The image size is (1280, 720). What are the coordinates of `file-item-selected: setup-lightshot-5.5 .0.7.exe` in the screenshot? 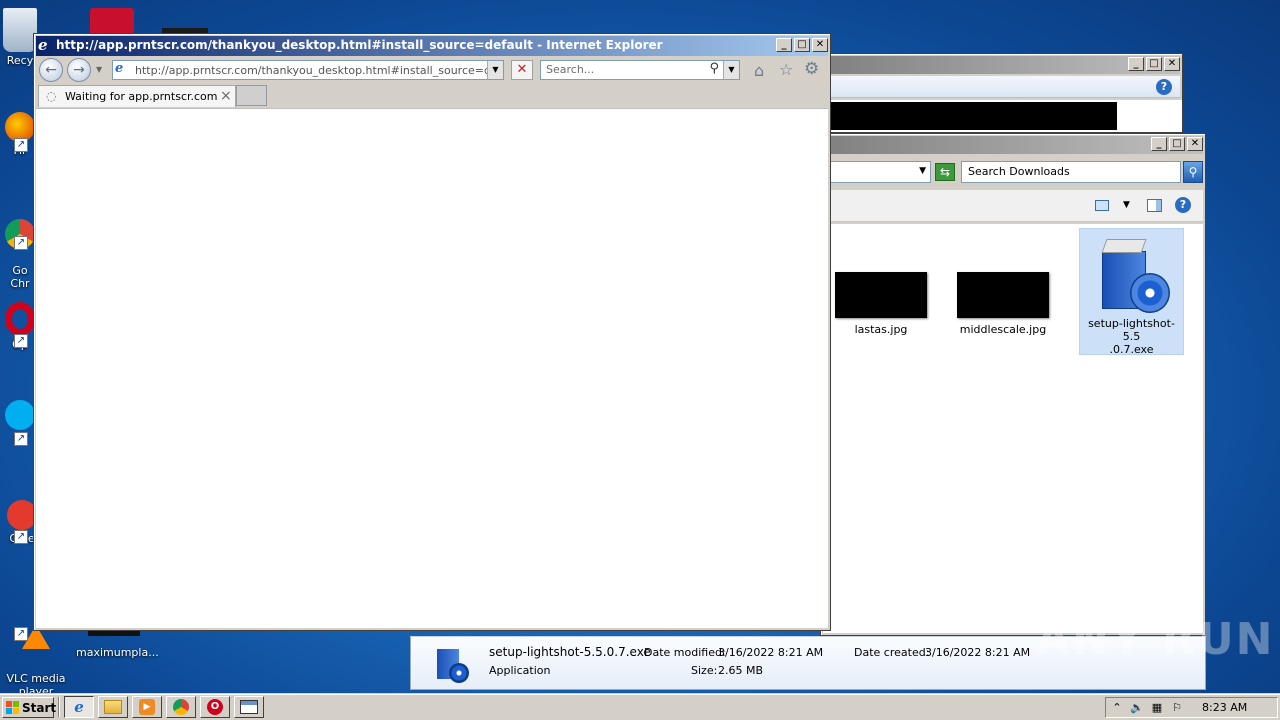 It's located at (1131, 292).